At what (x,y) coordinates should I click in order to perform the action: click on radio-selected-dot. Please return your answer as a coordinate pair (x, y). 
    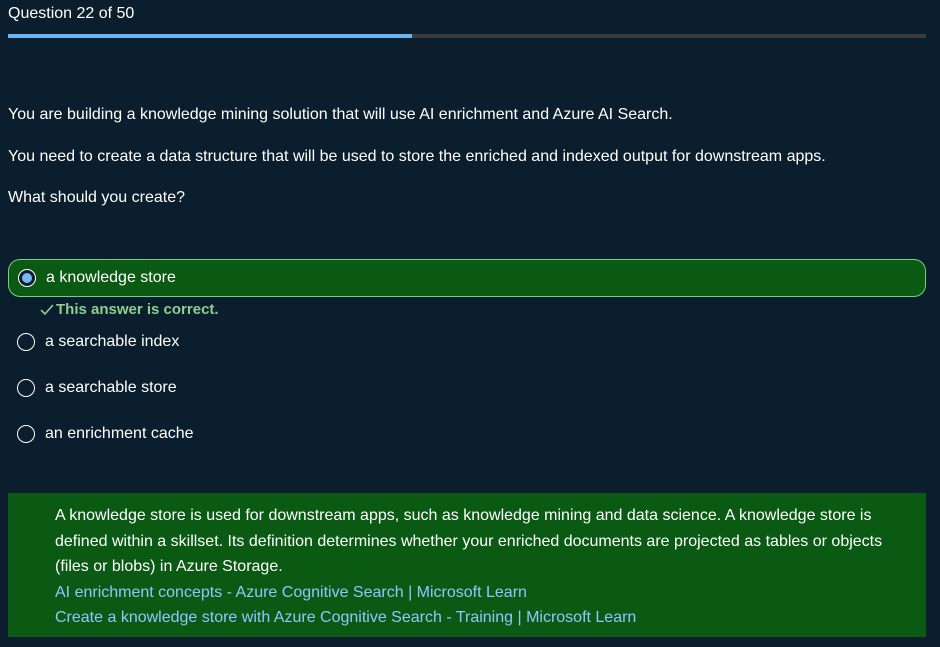
    Looking at the image, I should click on (27, 278).